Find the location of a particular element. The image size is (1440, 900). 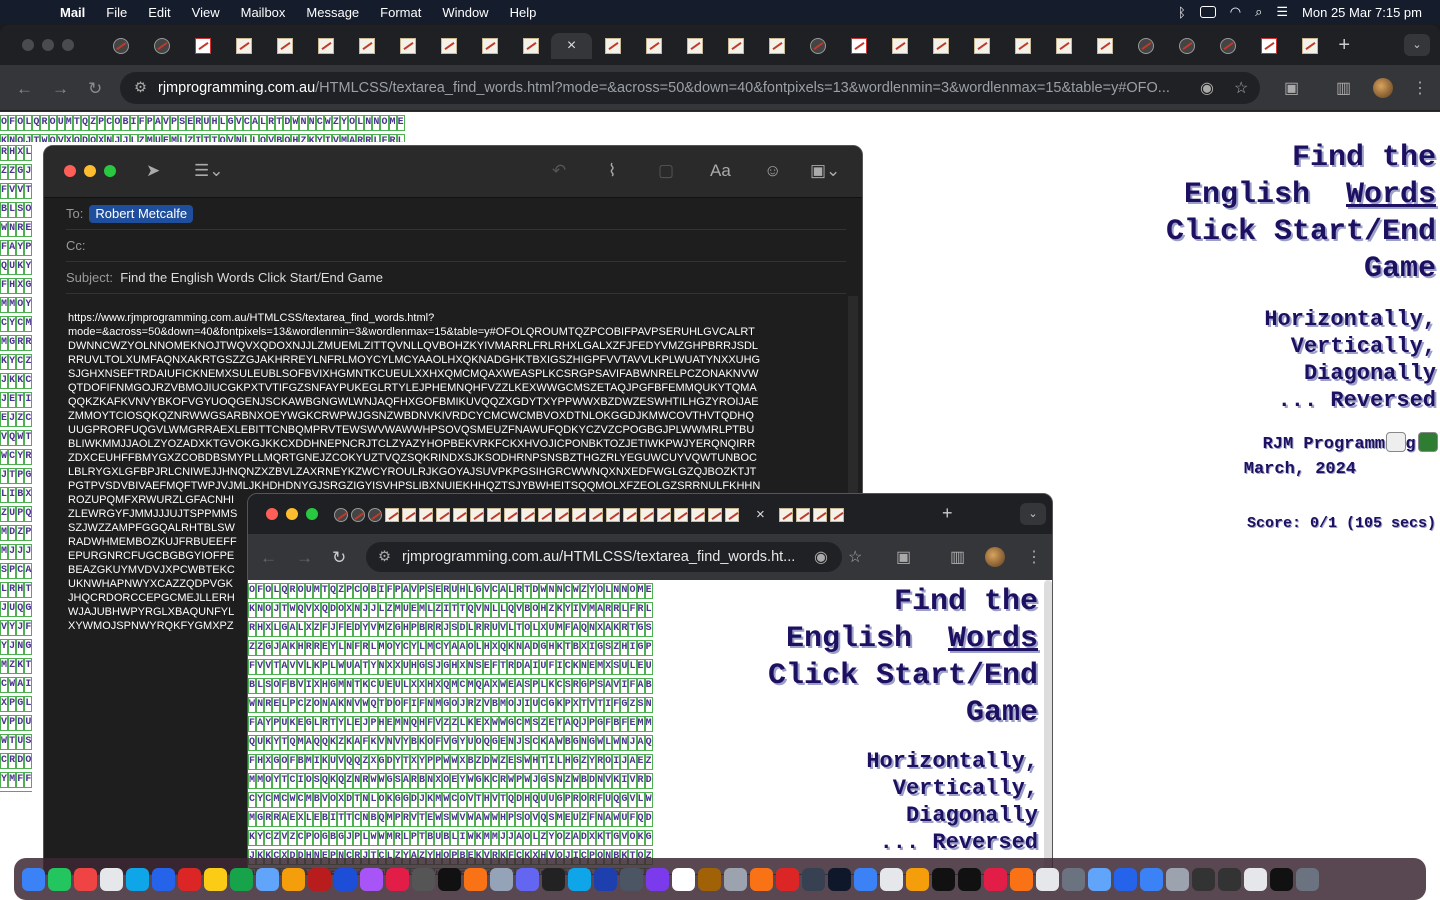

grid-cell: F is located at coordinates (389, 591).